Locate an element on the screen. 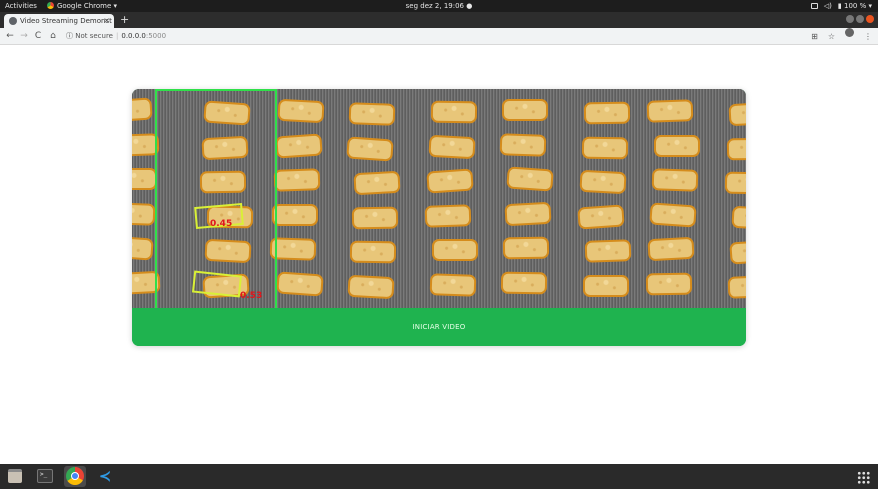  forward-button: → is located at coordinates (24, 36).